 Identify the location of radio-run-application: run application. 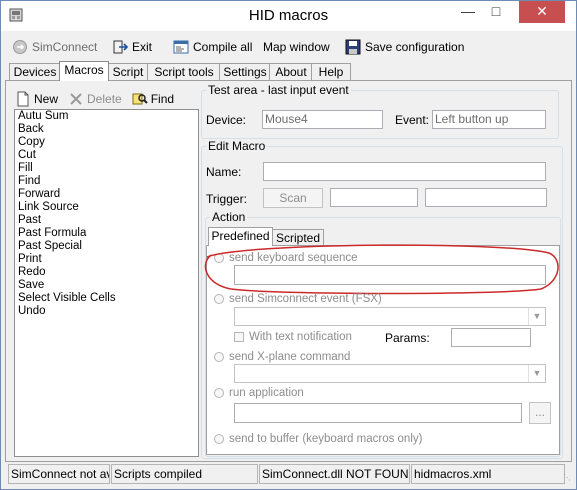
(259, 393).